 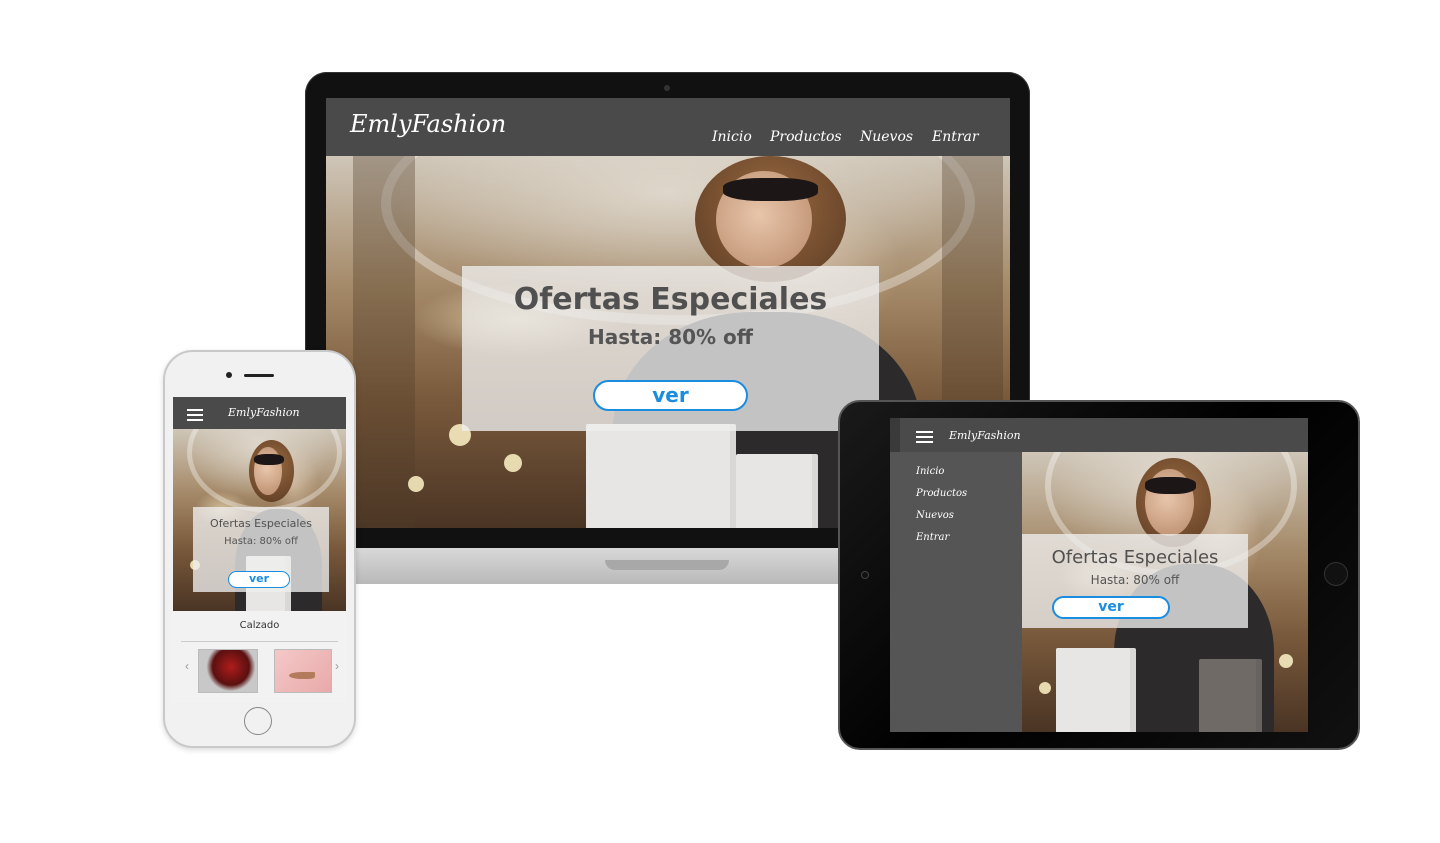 I want to click on phone-offer-subtitle: Hasta: 80% off, so click(x=261, y=541).